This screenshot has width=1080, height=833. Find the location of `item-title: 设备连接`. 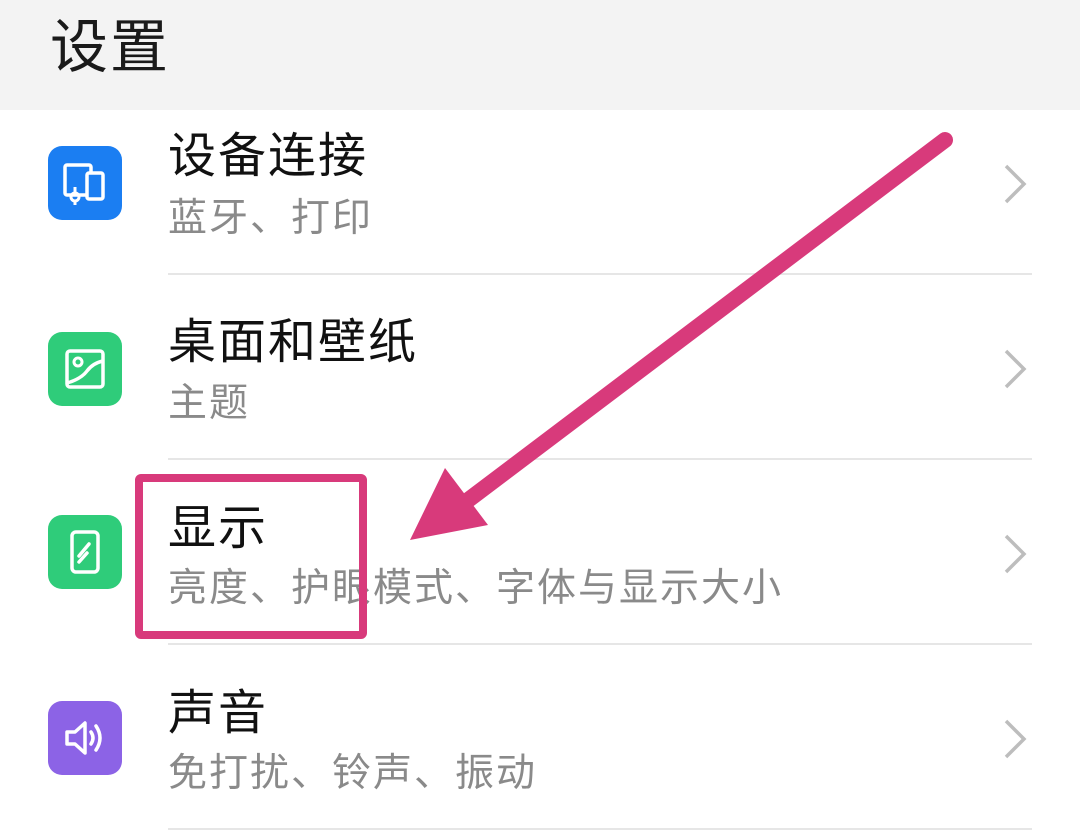

item-title: 设备连接 is located at coordinates (268, 156).